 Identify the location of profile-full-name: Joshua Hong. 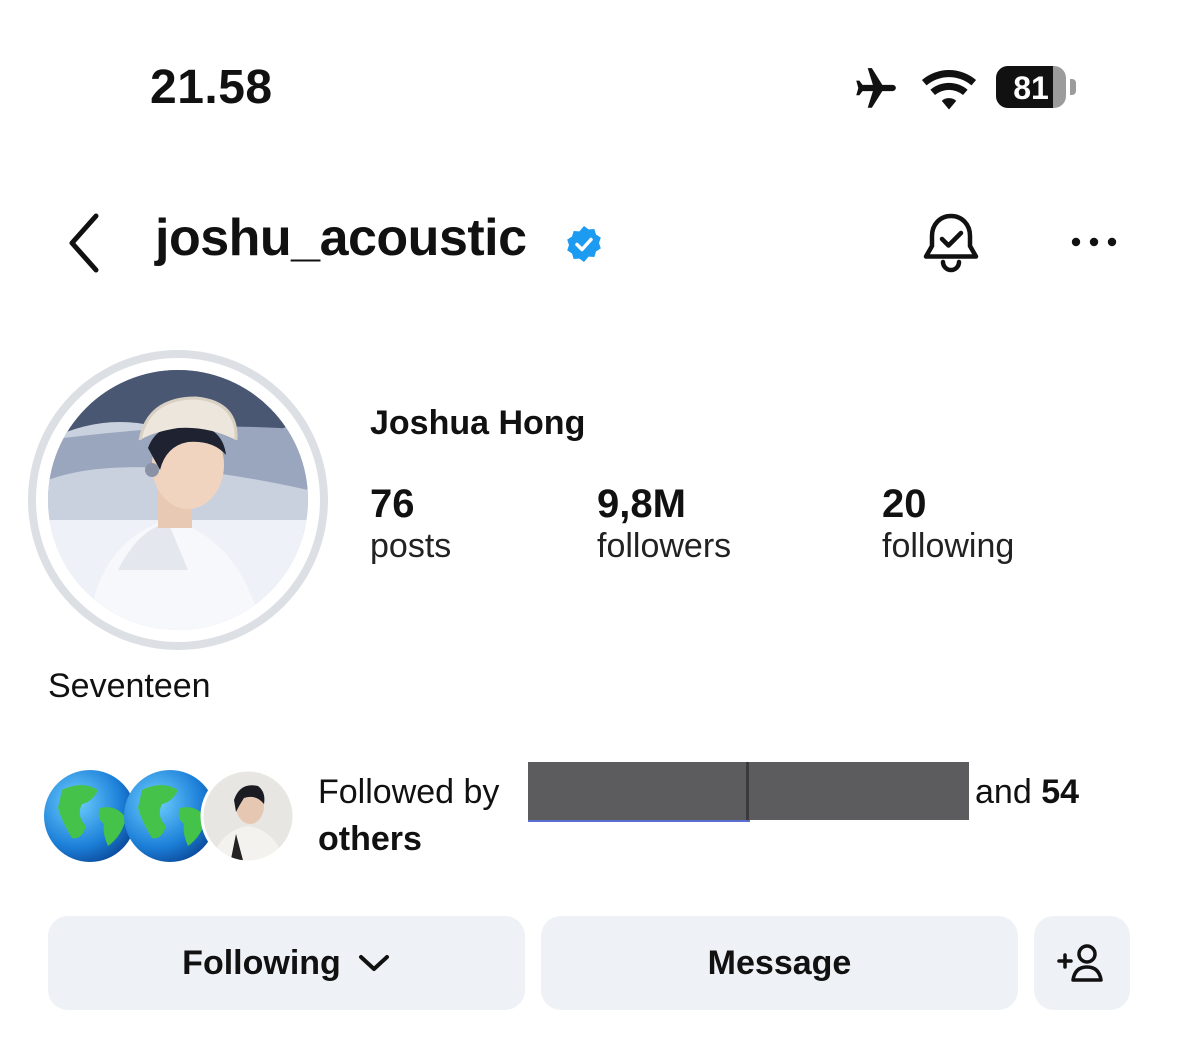
(478, 423).